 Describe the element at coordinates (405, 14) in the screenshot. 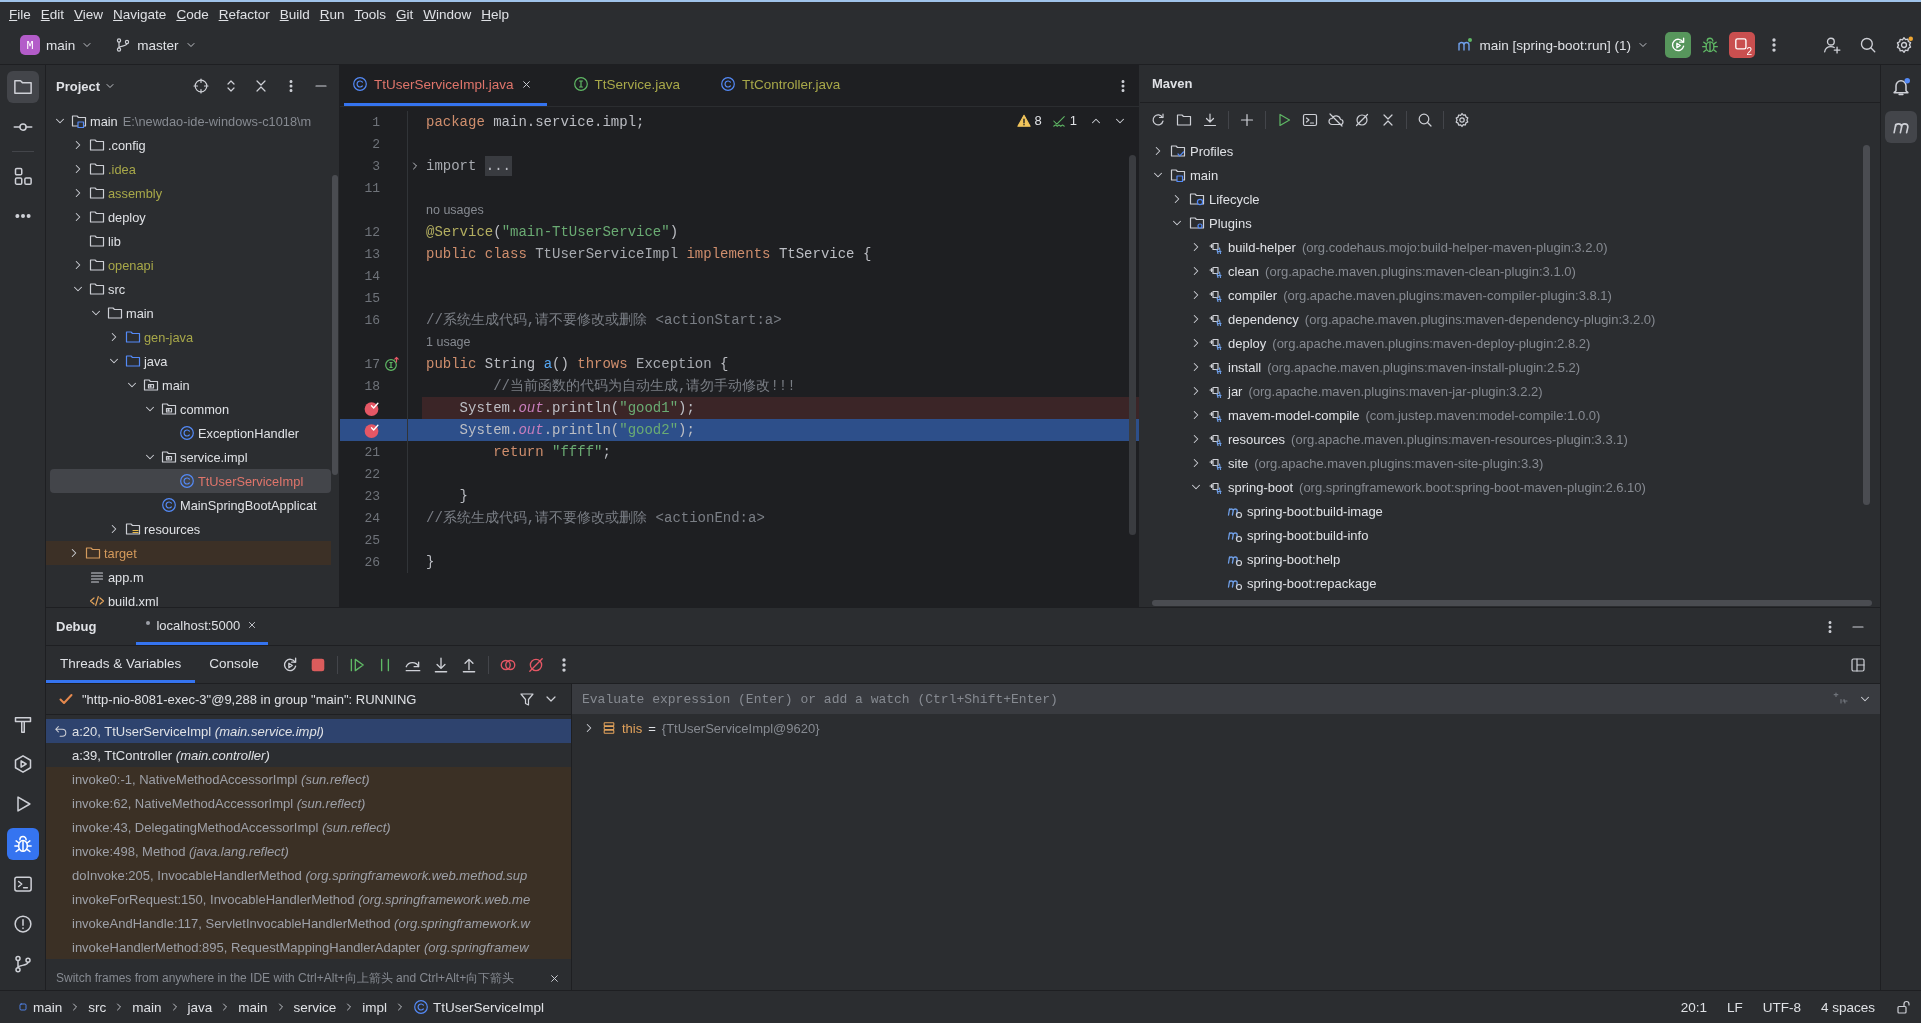

I see `menu-item: Git` at that location.